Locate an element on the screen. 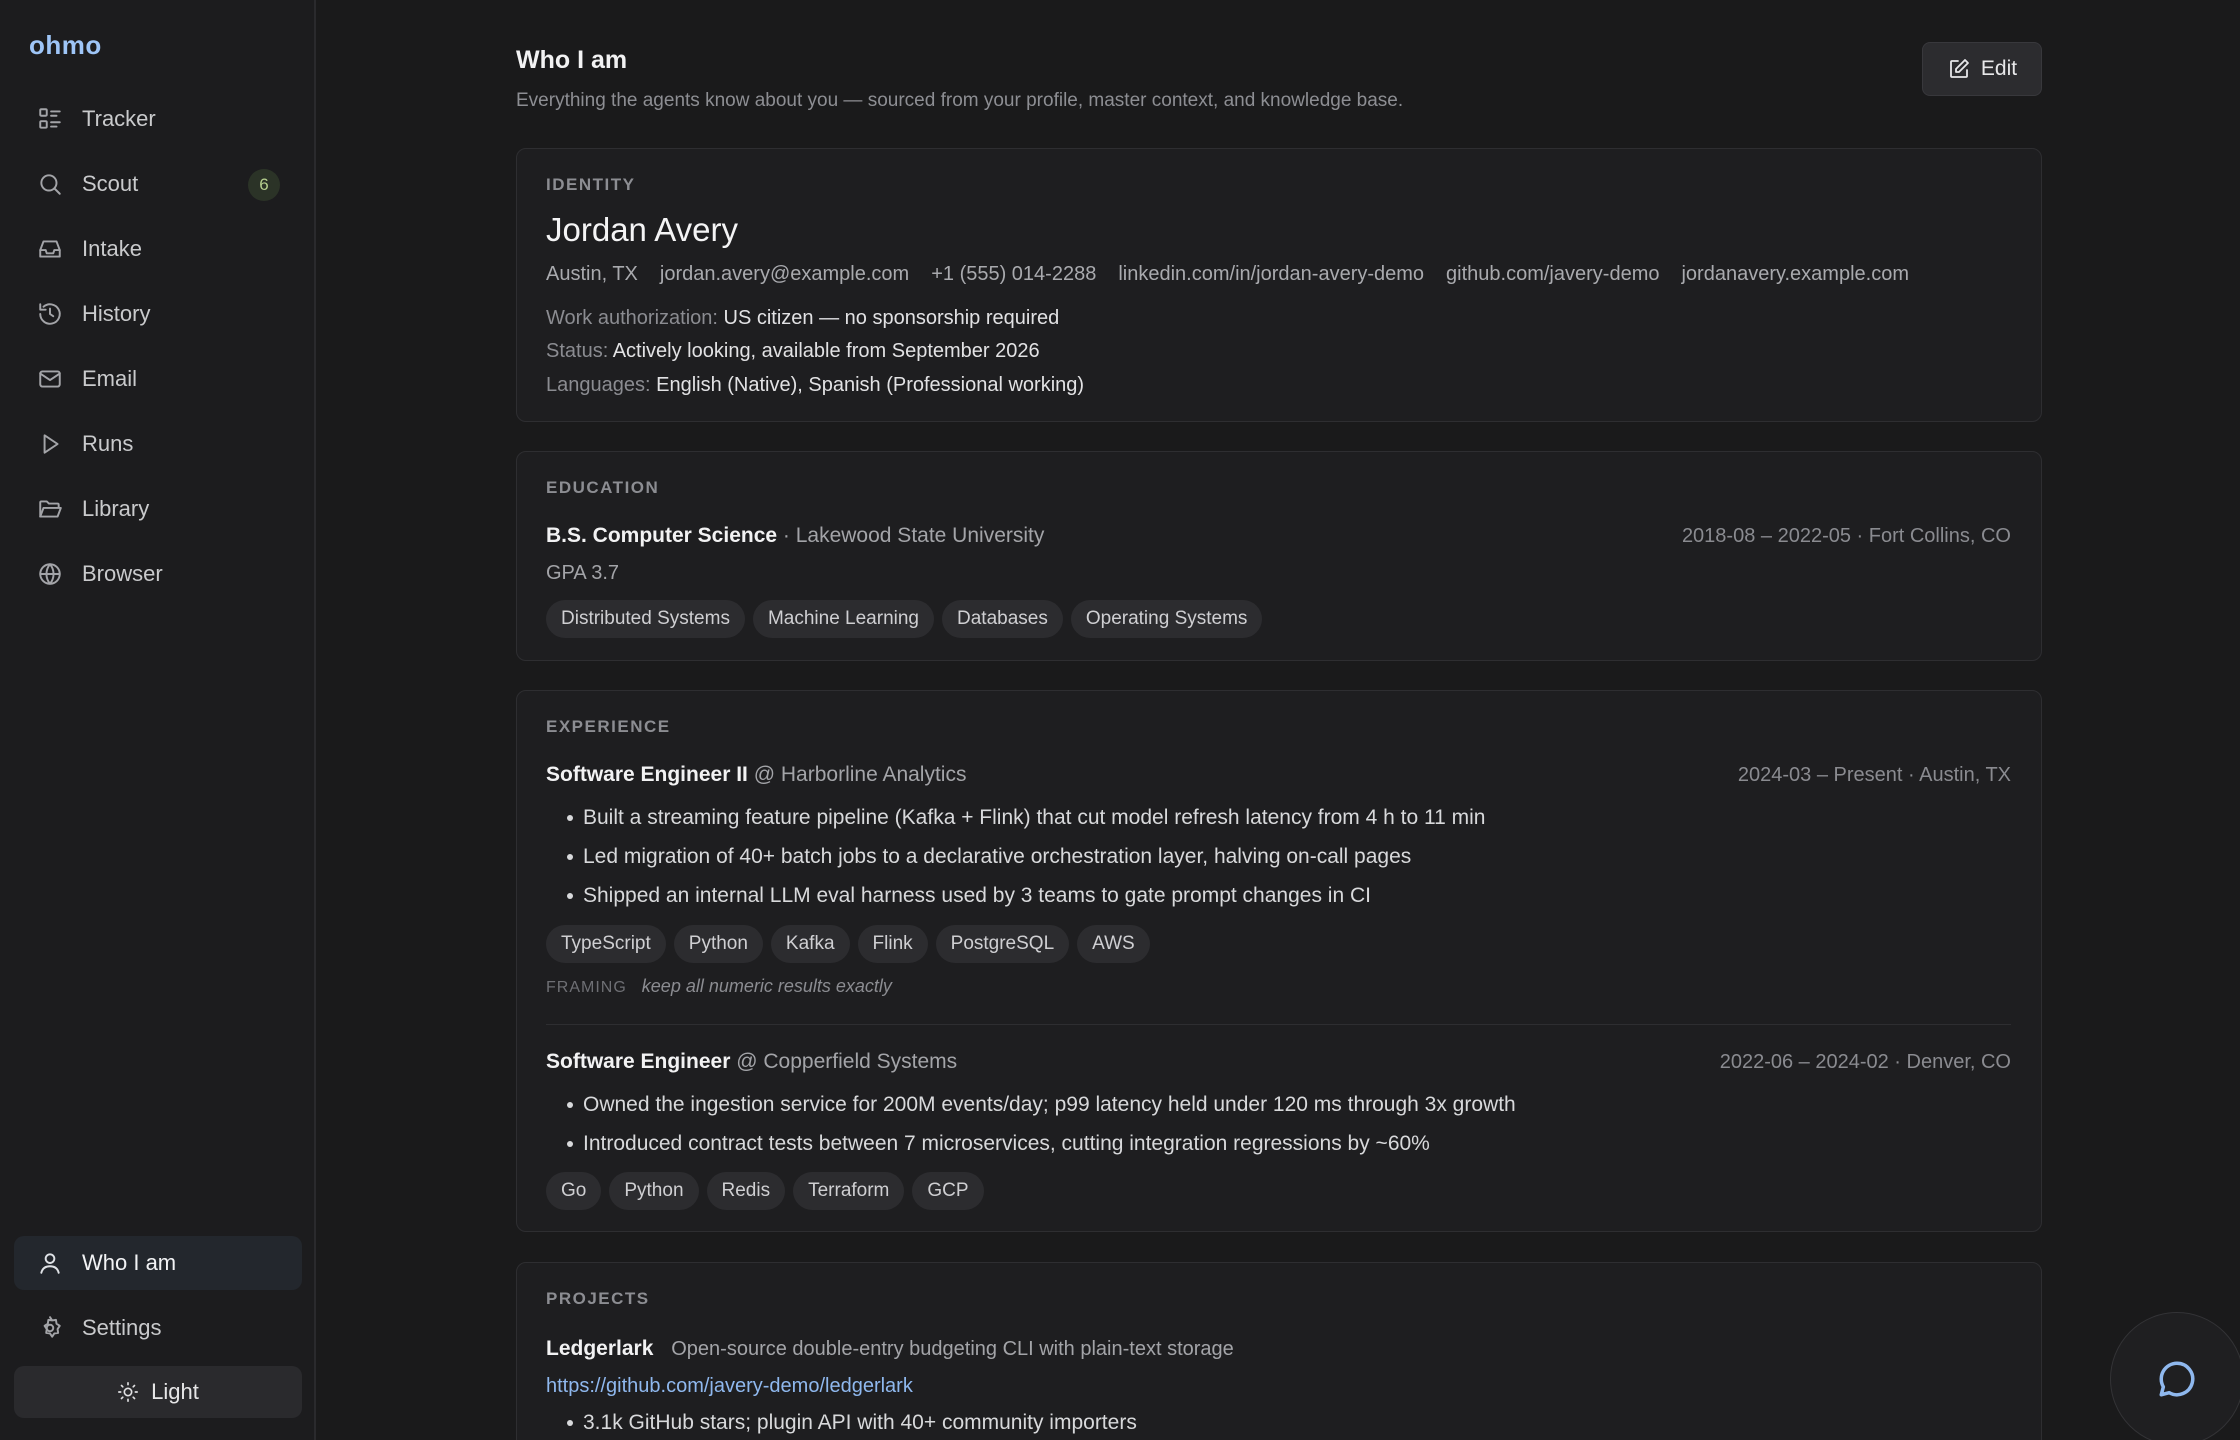 Image resolution: width=2240 pixels, height=1440 pixels. mail-icon is located at coordinates (50, 379).